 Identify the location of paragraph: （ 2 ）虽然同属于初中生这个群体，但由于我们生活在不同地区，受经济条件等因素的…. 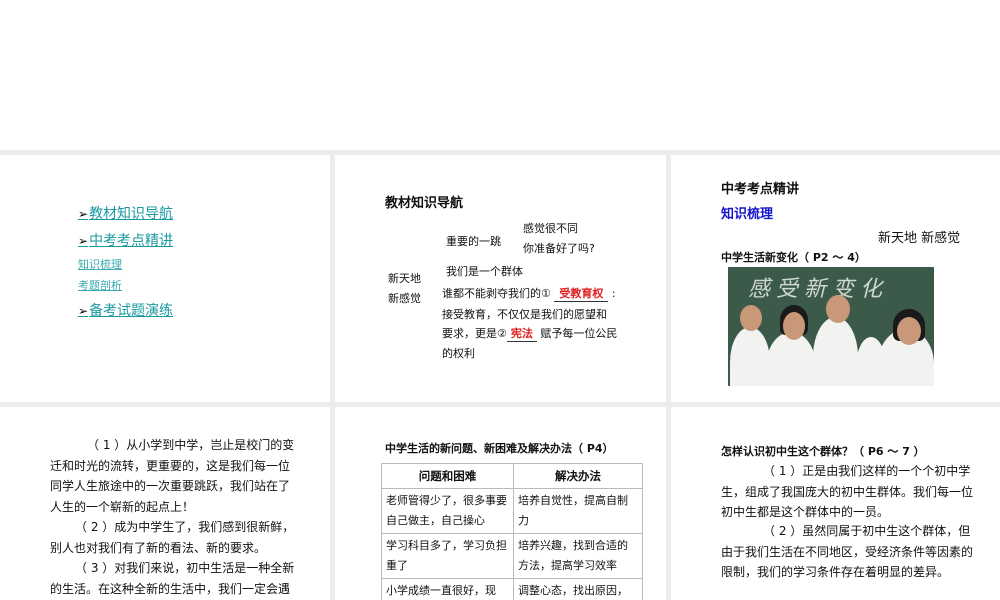
(847, 551).